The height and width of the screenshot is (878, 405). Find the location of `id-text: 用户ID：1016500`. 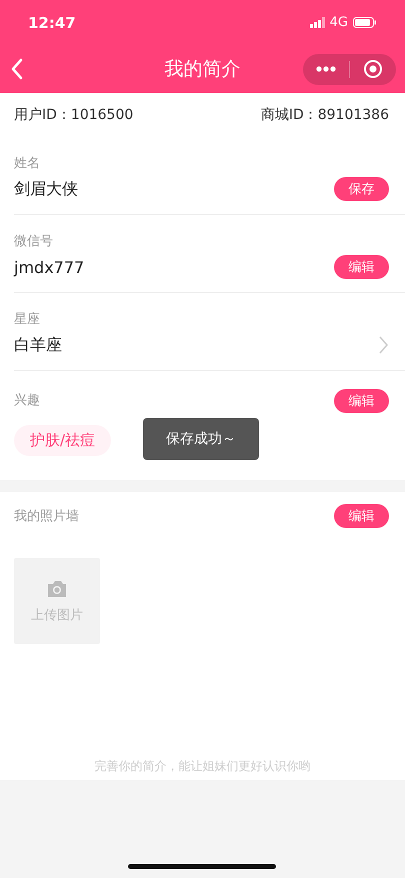

id-text: 用户ID：1016500 is located at coordinates (74, 115).